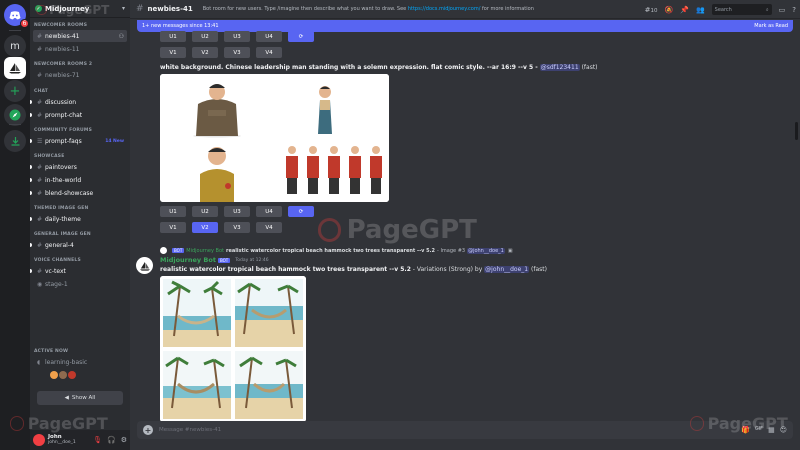 The width and height of the screenshot is (800, 450). I want to click on channel-discussion: # discussion, so click(78, 102).